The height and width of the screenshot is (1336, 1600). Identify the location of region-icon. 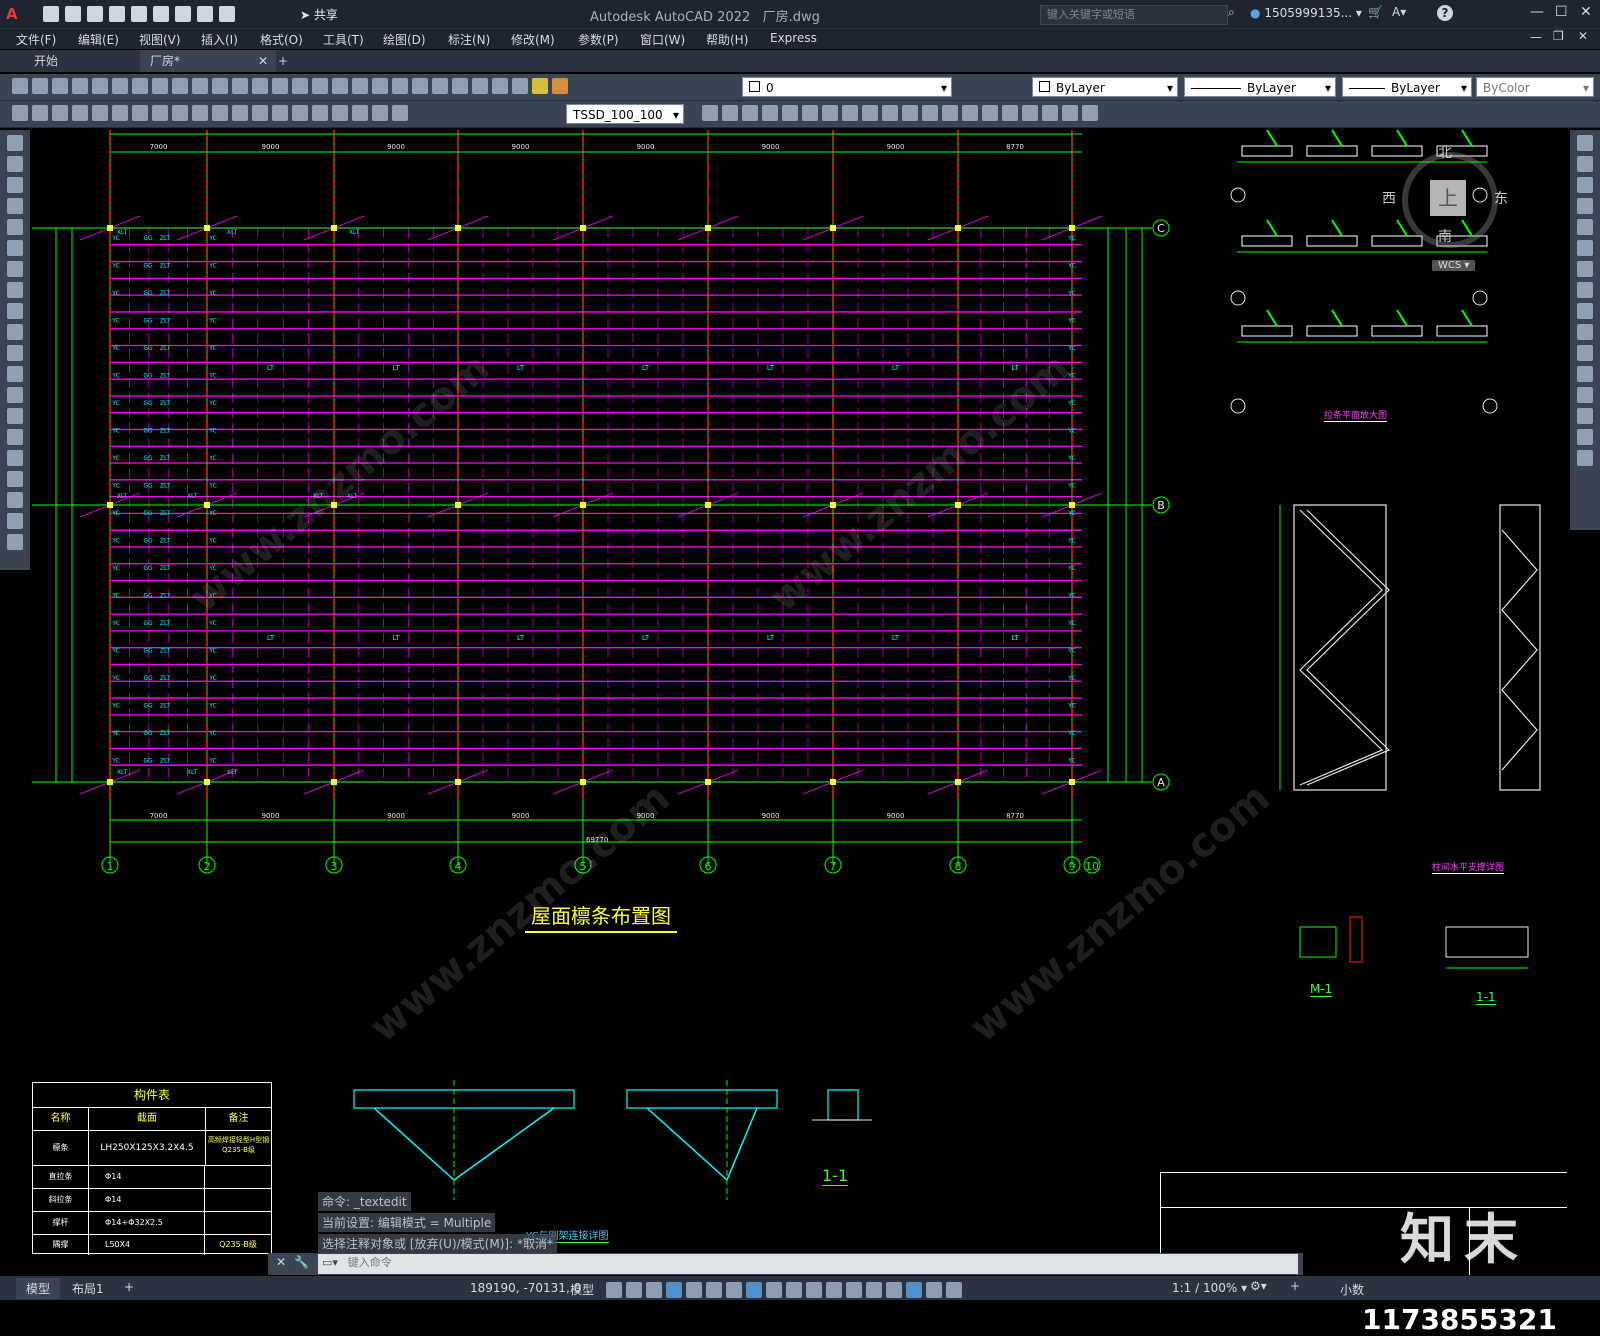
(15, 479).